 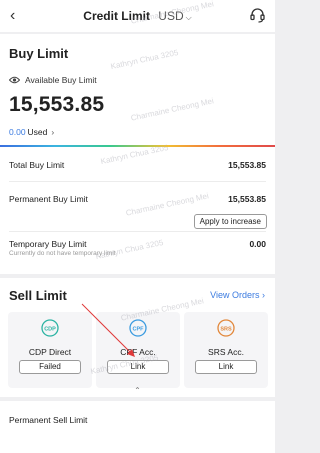 I want to click on temporary-limit-note: Currently do not have temporary limit, so click(x=62, y=253).